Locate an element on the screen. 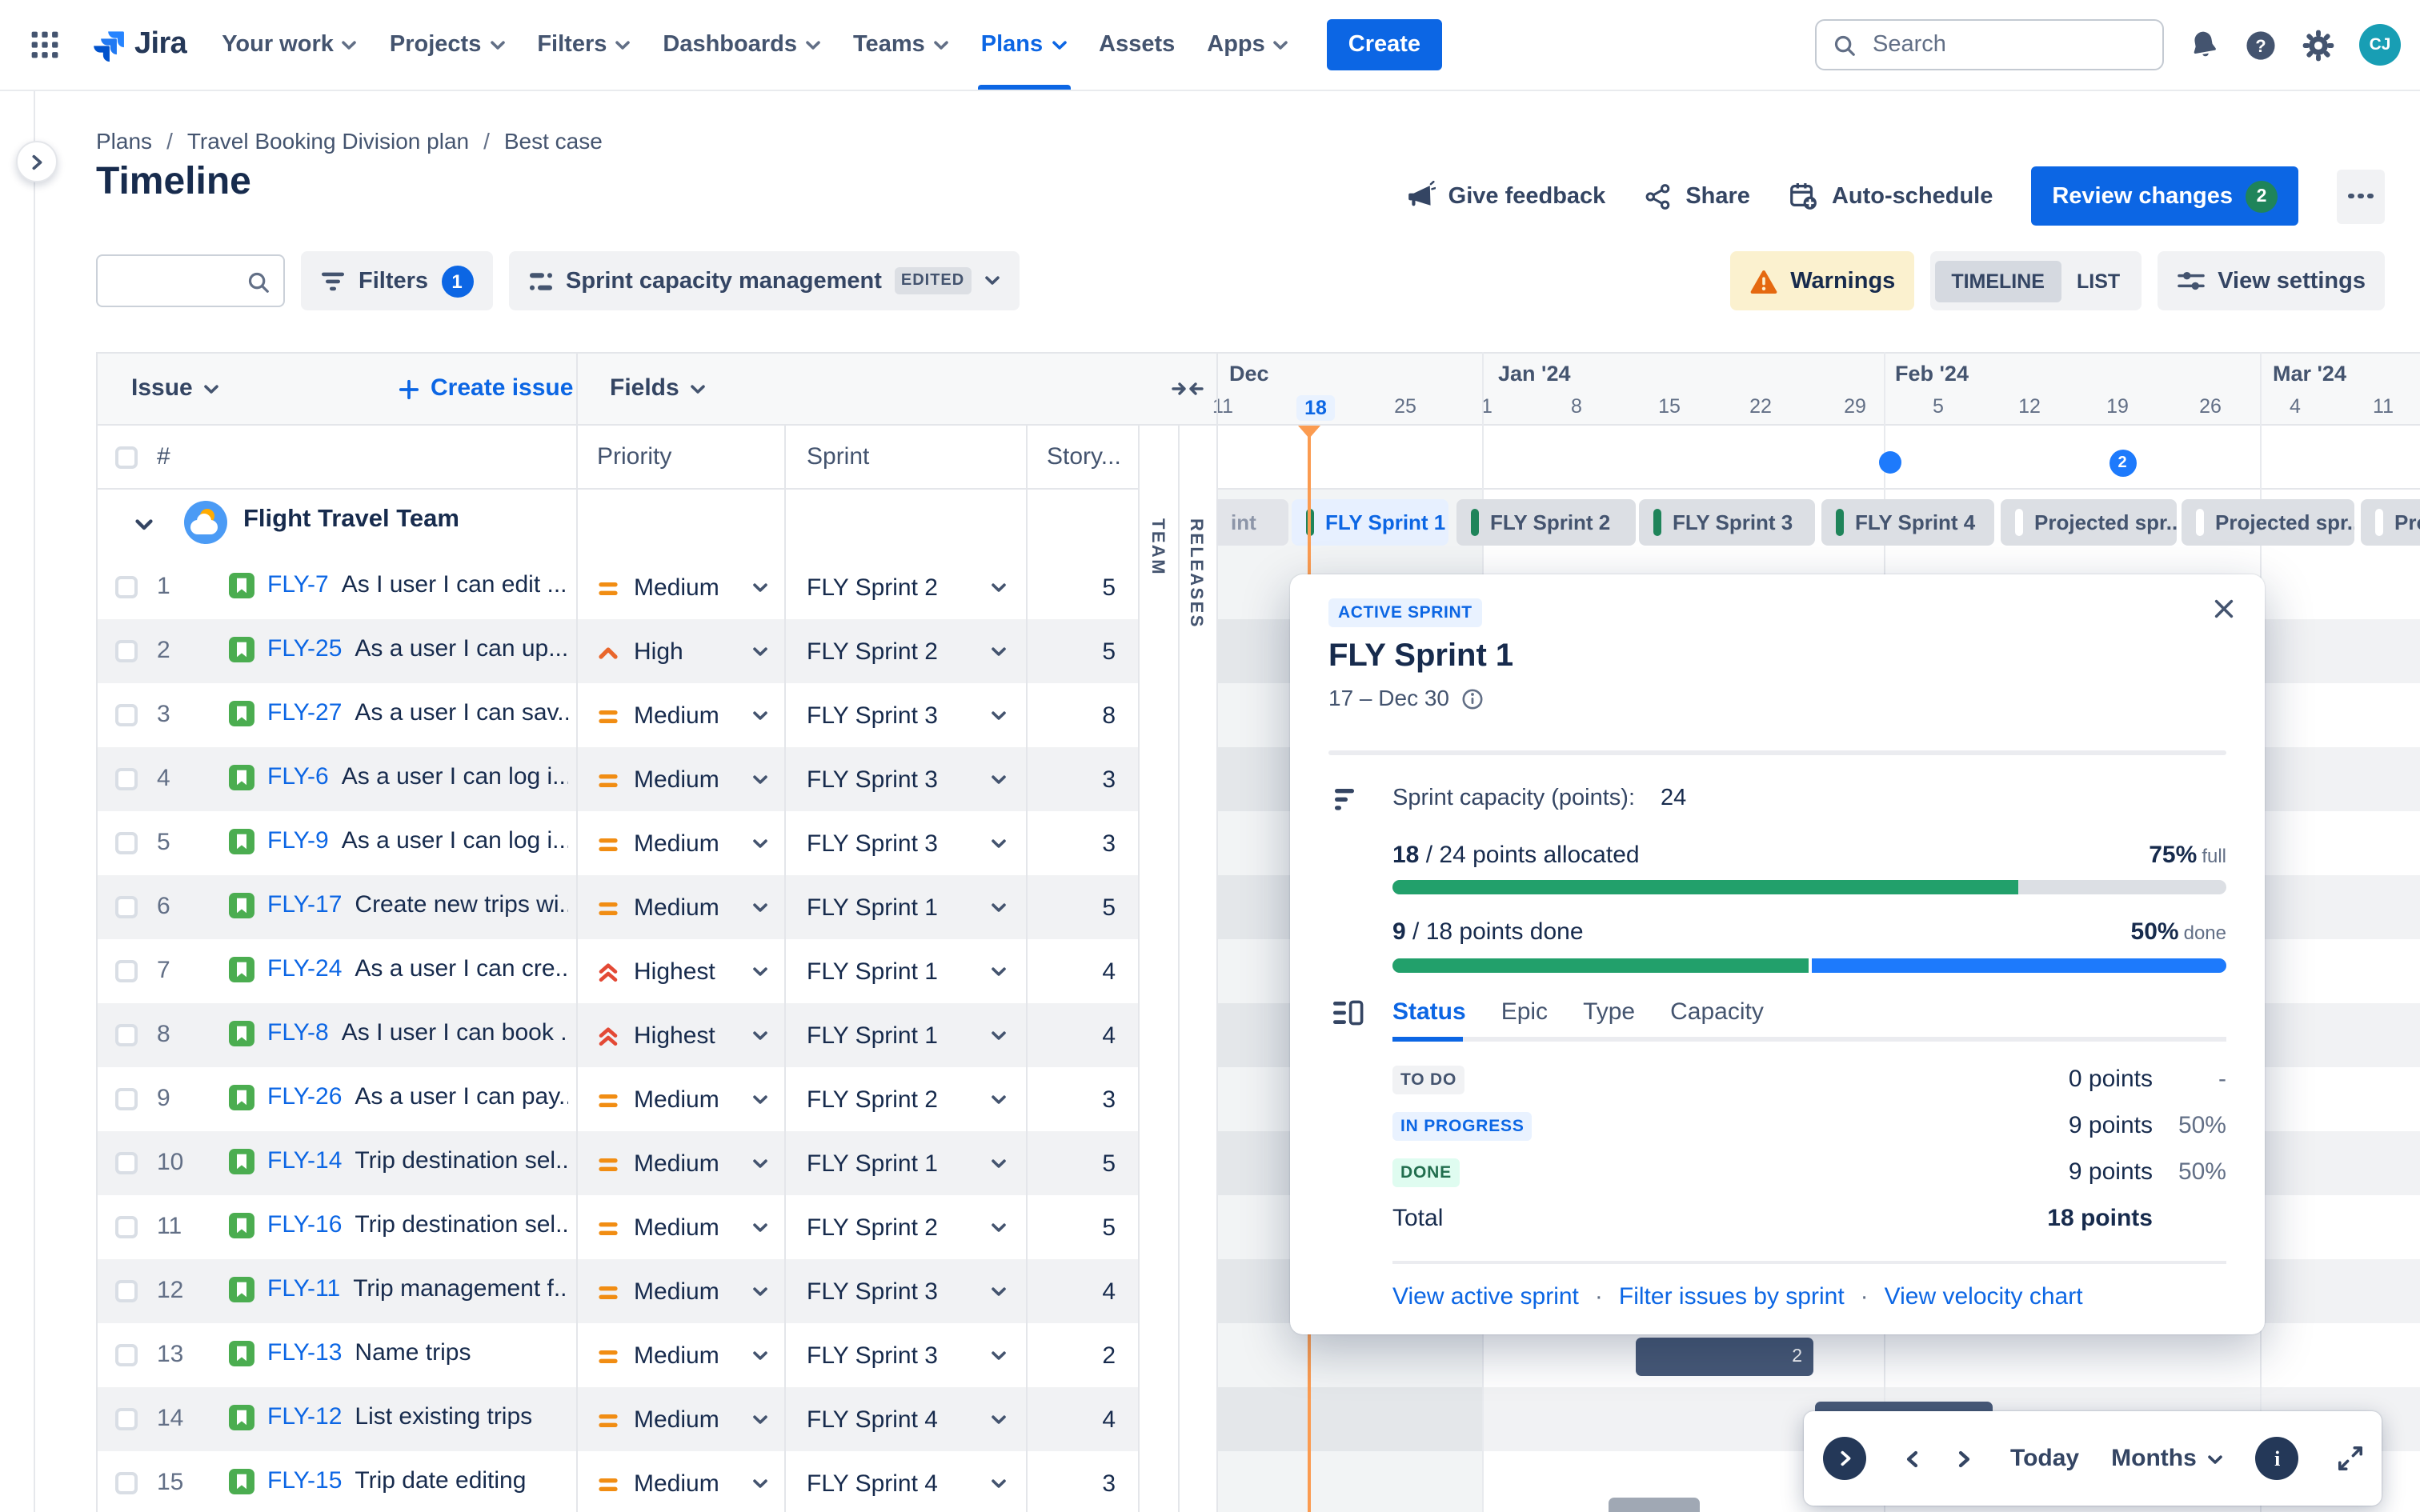 The width and height of the screenshot is (2420, 1512). tab-capacity: Capacity is located at coordinates (1717, 1012).